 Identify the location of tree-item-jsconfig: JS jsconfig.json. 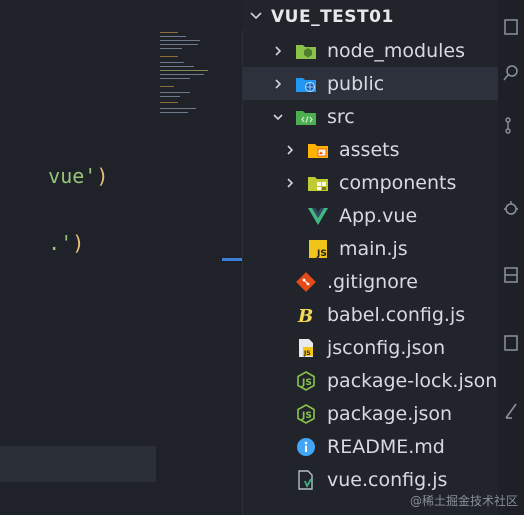
(383, 347).